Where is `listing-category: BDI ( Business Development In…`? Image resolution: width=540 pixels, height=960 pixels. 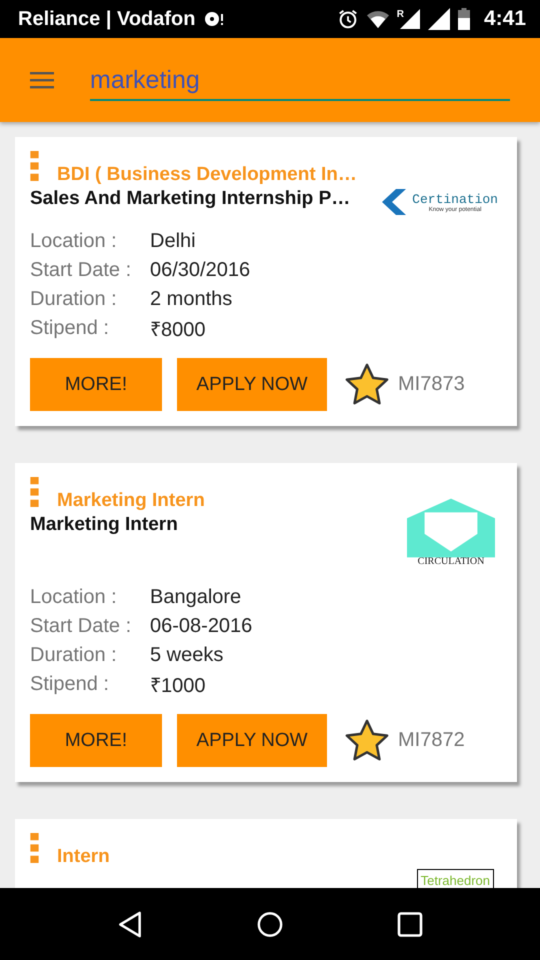 listing-category: BDI ( Business Development In… is located at coordinates (207, 175).